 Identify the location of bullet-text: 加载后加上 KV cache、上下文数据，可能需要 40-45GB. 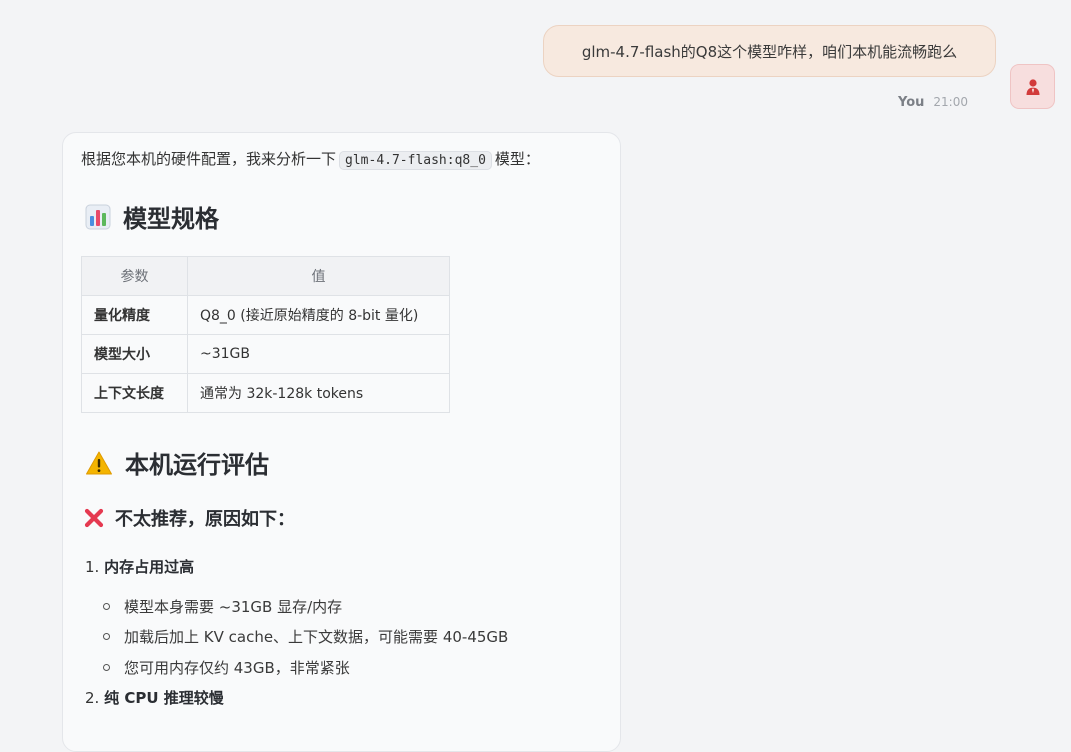
(316, 637).